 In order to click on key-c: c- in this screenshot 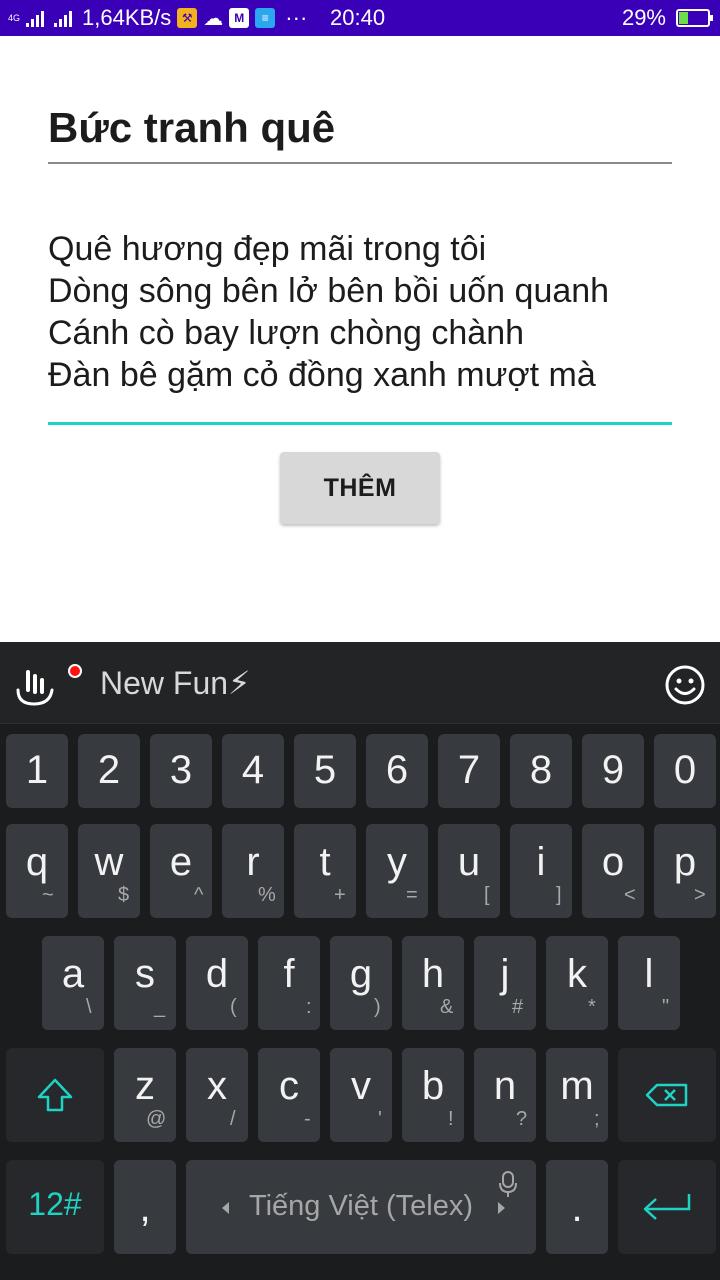, I will do `click(289, 1095)`.